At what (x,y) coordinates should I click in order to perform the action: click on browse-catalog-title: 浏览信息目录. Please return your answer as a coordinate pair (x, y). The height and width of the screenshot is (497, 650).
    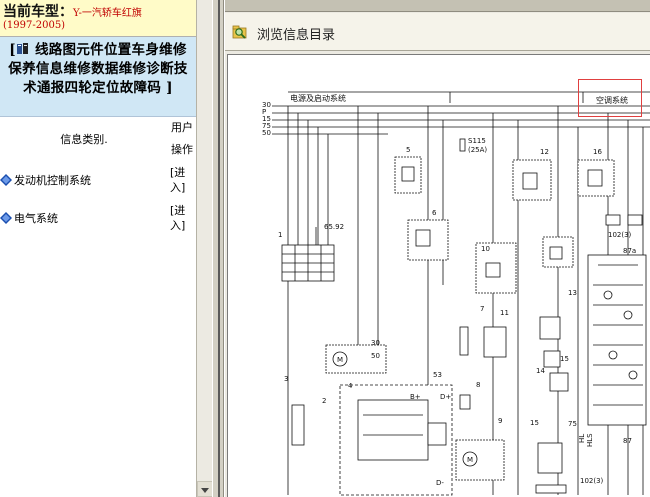
    Looking at the image, I should click on (296, 35).